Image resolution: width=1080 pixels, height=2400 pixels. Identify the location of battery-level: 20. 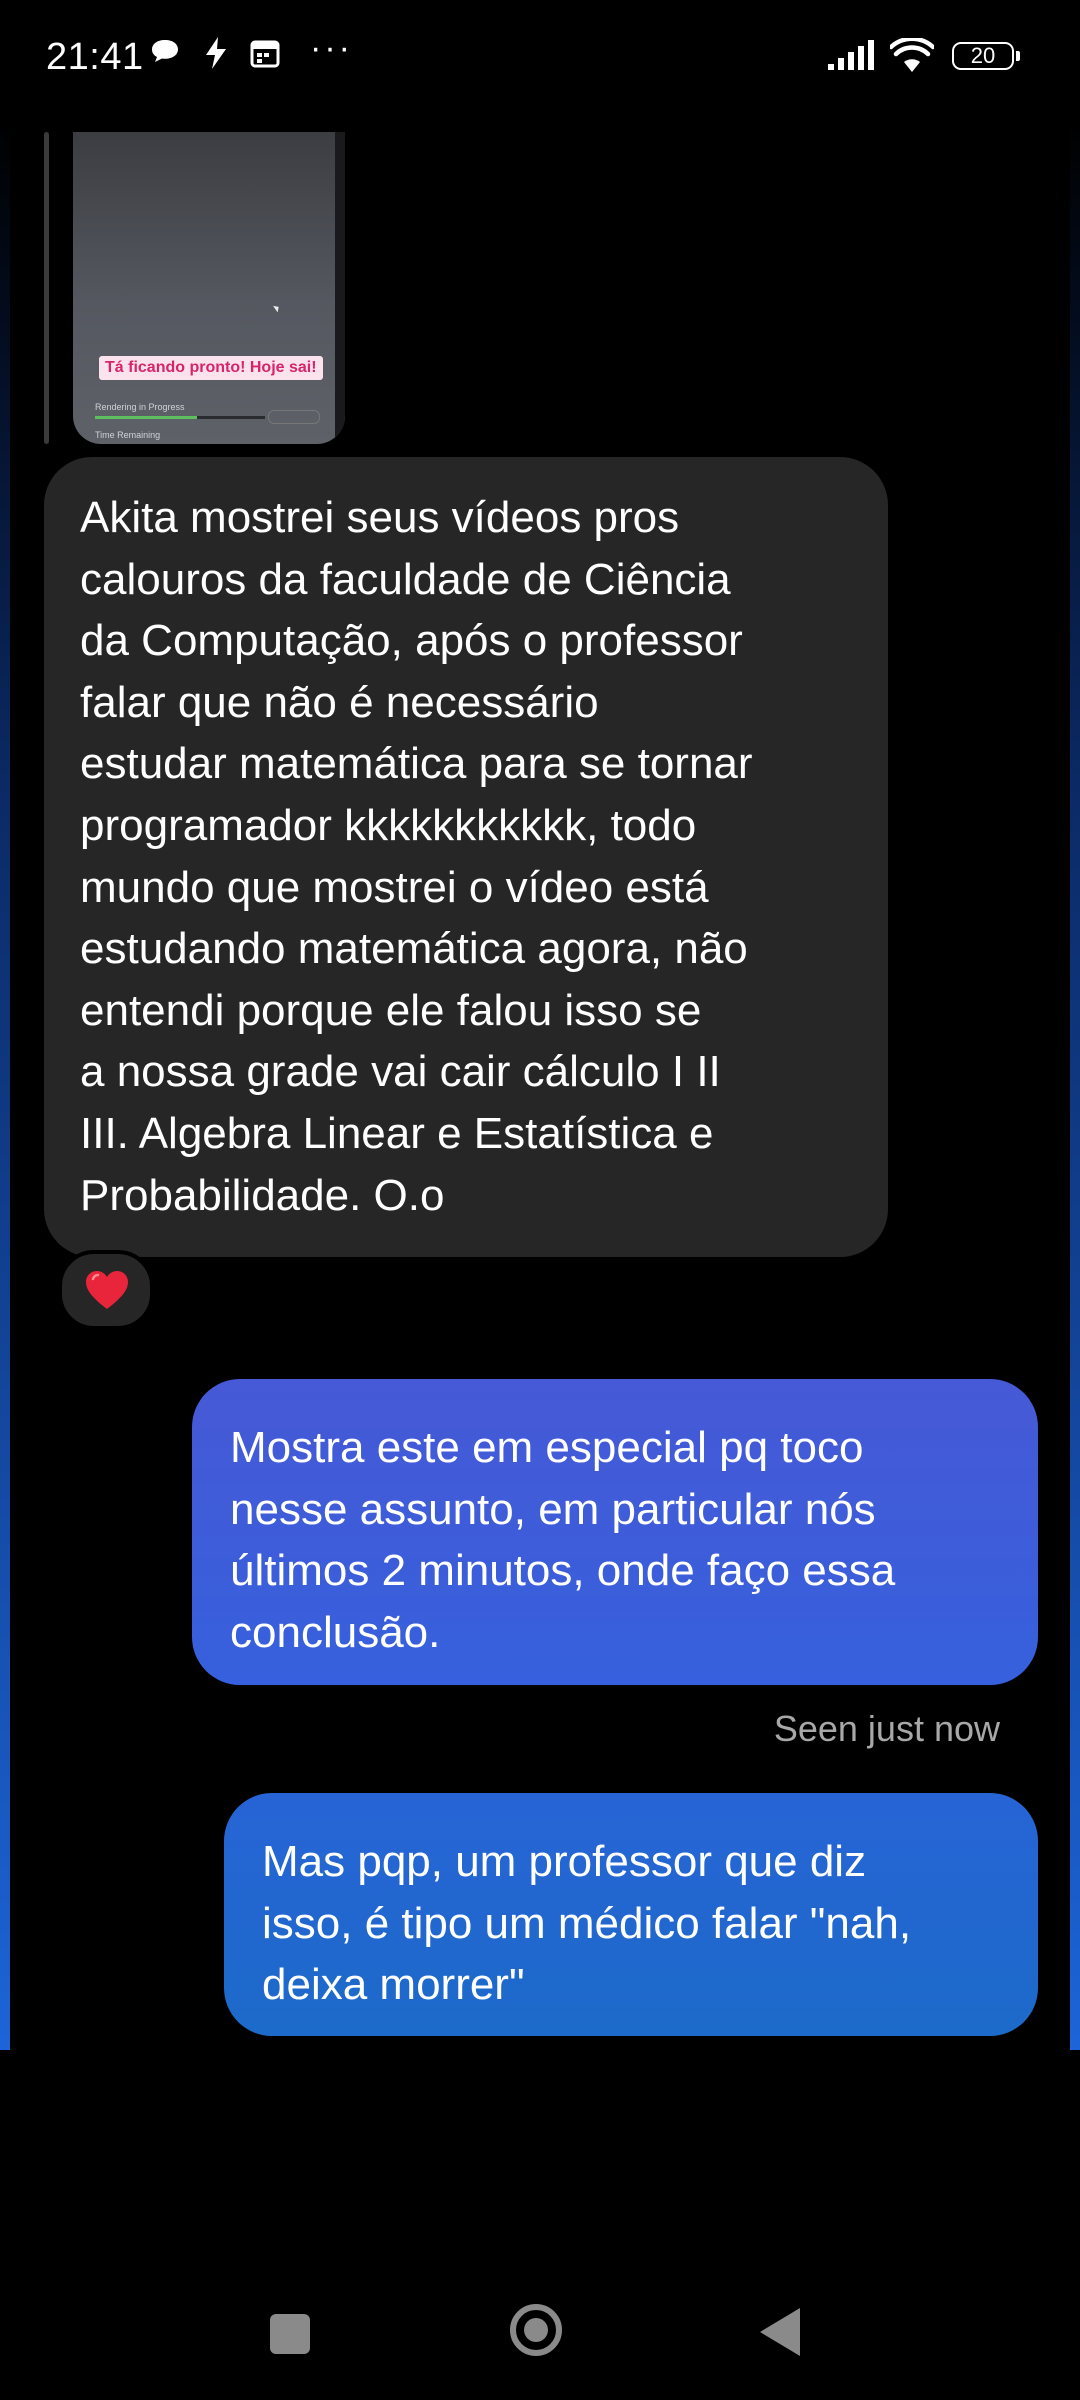
(983, 55).